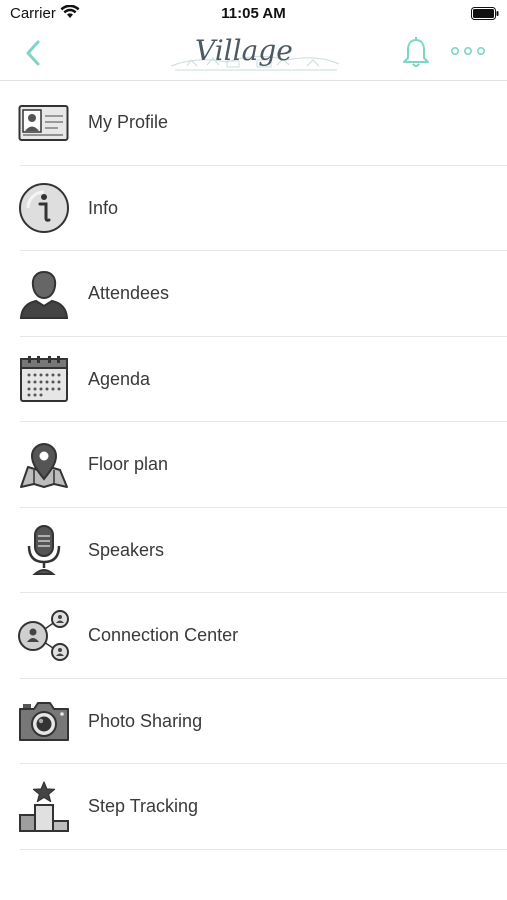 The height and width of the screenshot is (900, 507). What do you see at coordinates (253, 380) in the screenshot?
I see `menu-item-agenda: Agenda` at bounding box center [253, 380].